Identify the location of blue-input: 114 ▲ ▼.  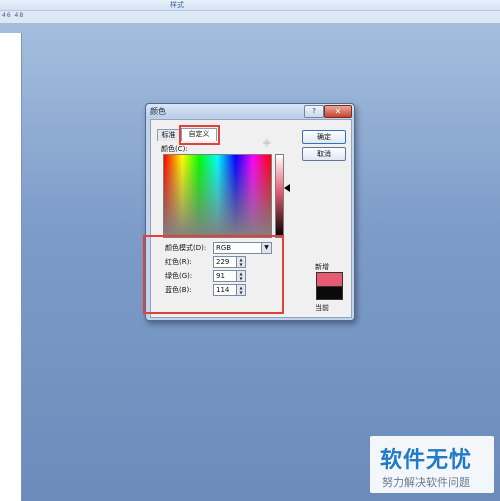
(229, 290).